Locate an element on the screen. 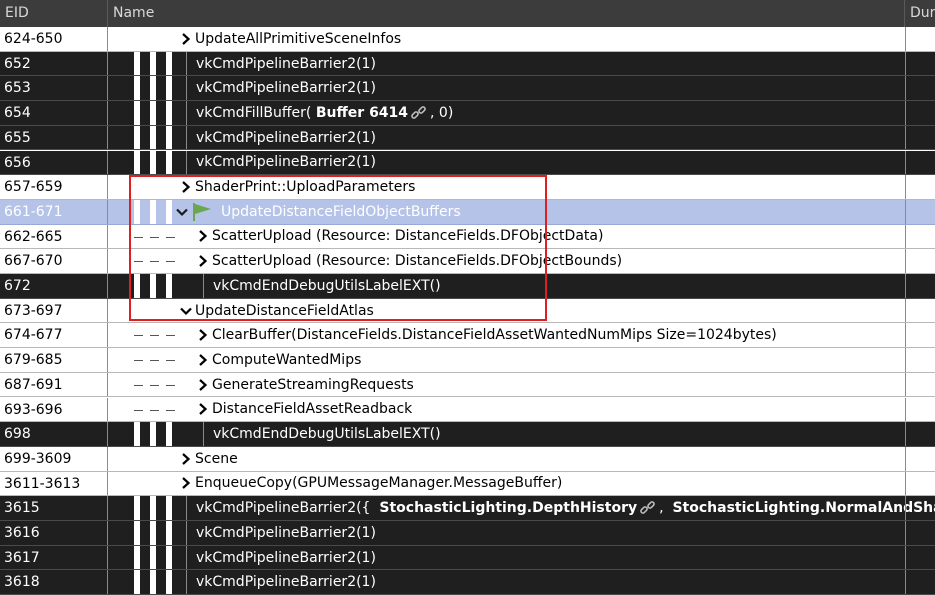 This screenshot has height=595, width=935. table-row: 652 vkCmdPipelineBarrier2(1) is located at coordinates (467, 64).